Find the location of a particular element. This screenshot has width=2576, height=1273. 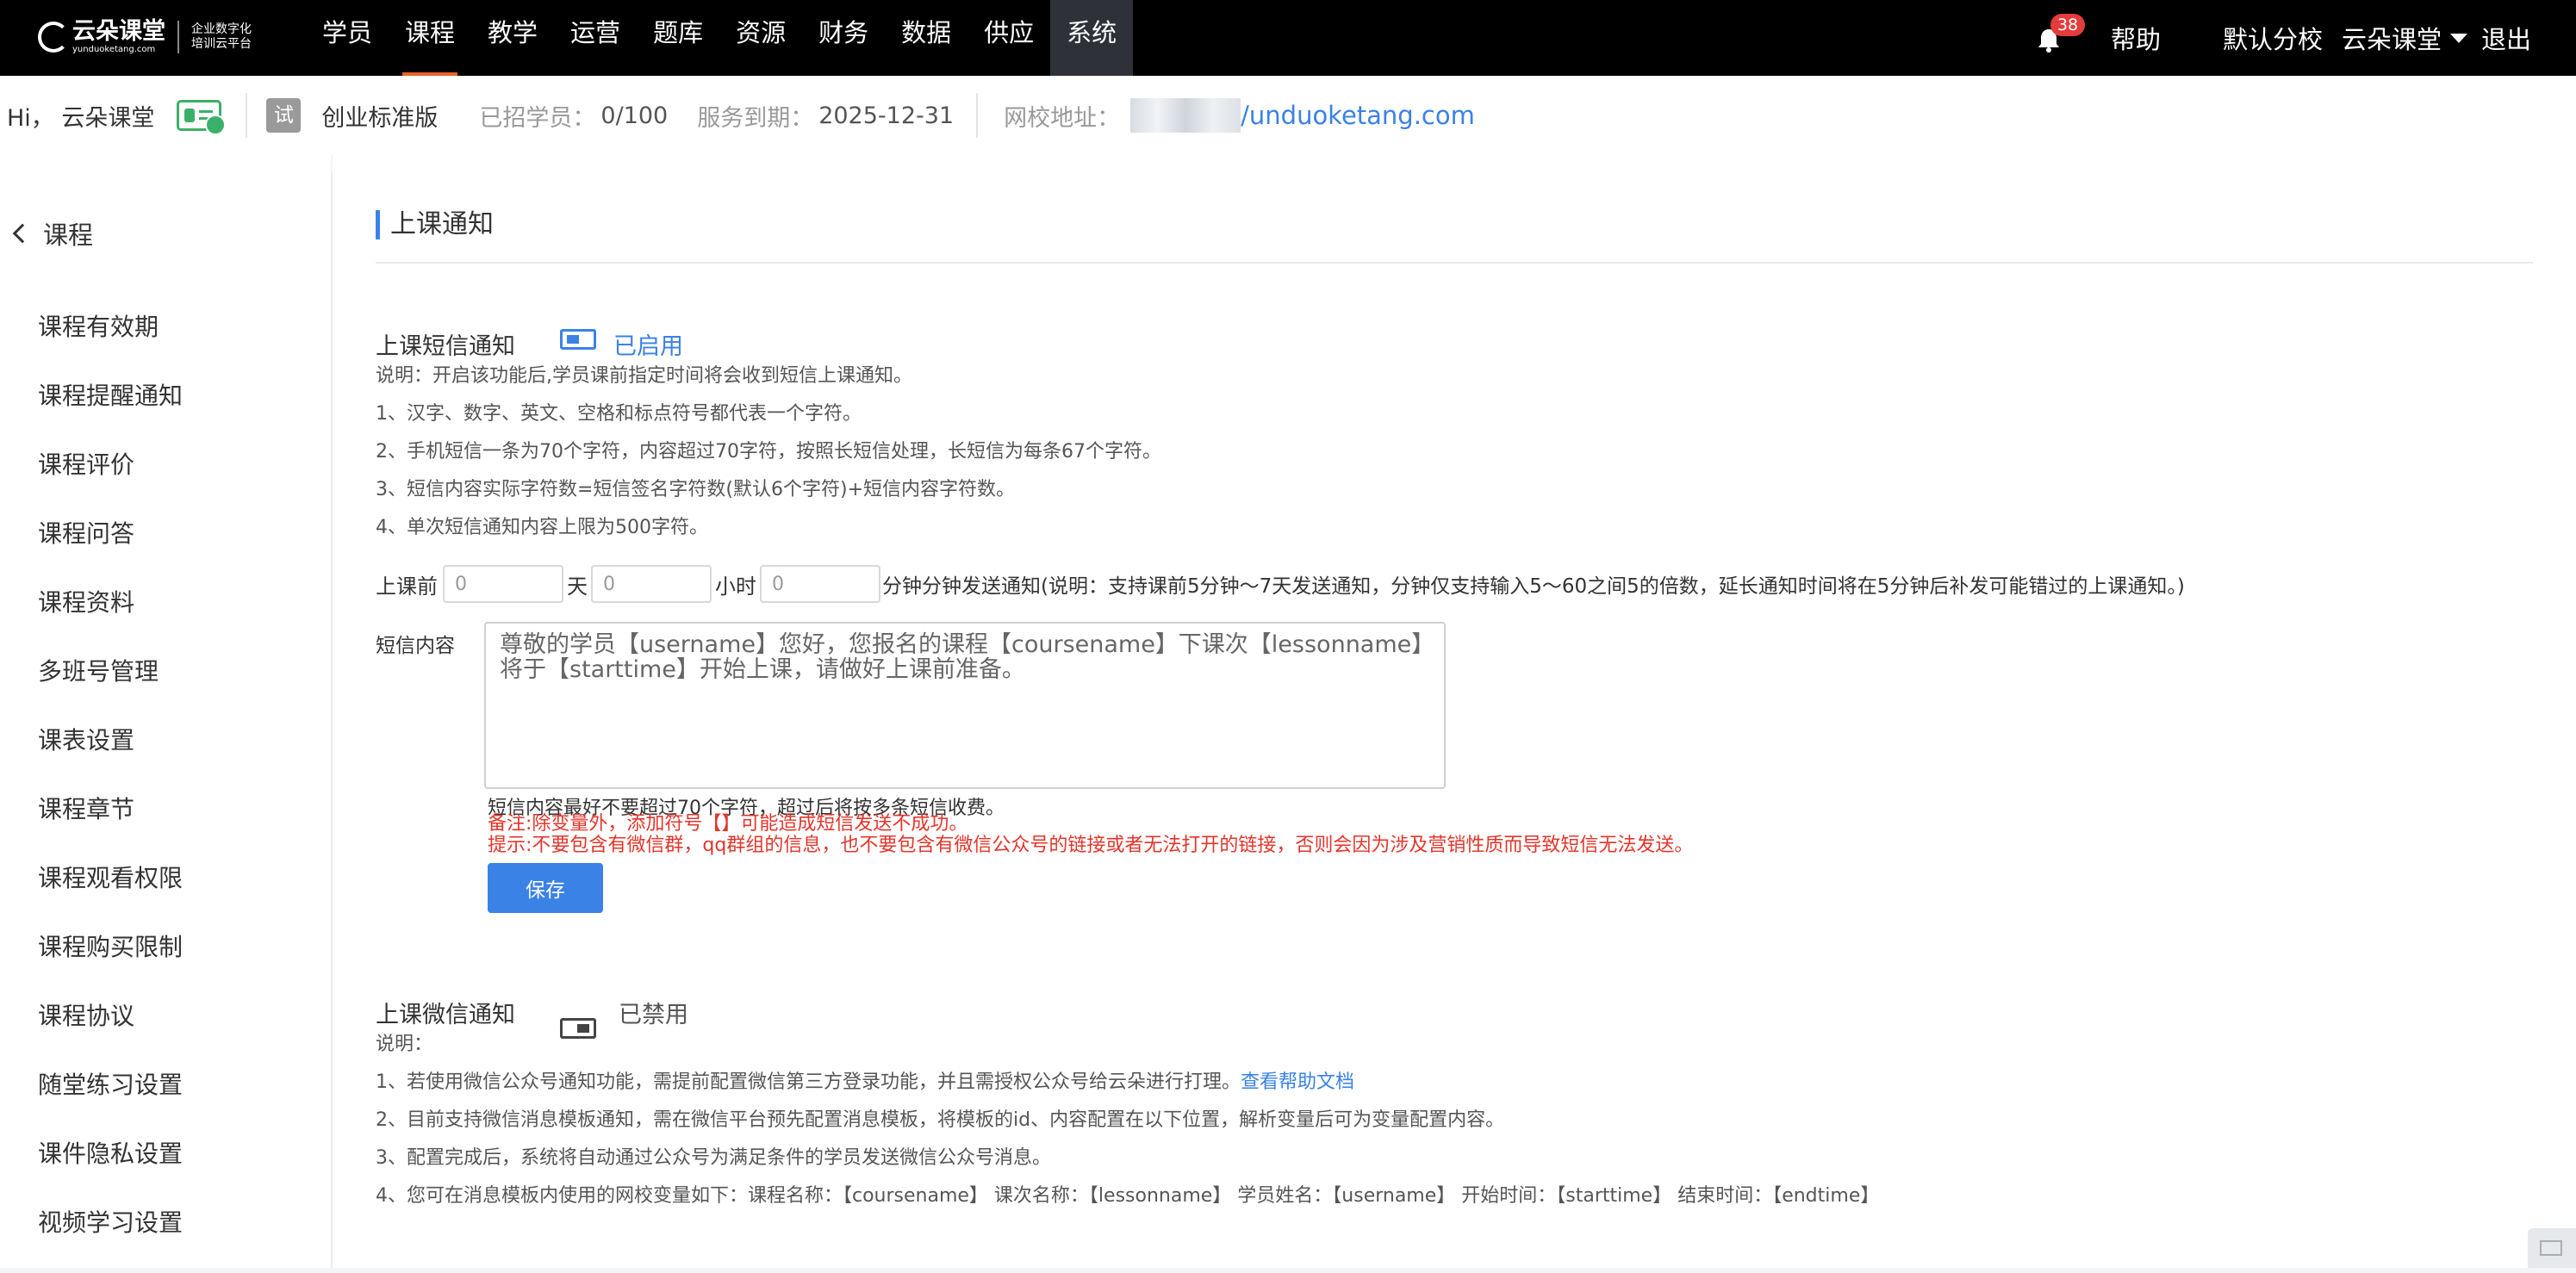

title-divider is located at coordinates (1455, 263).